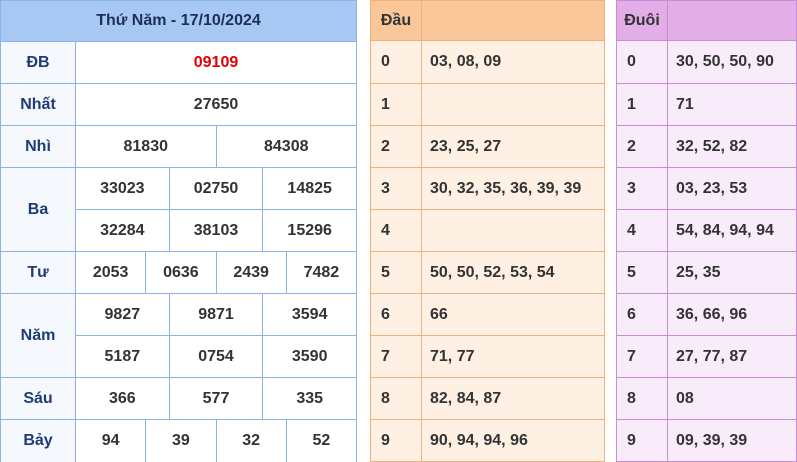 The height and width of the screenshot is (462, 797). I want to click on head-digit: 7, so click(396, 356).